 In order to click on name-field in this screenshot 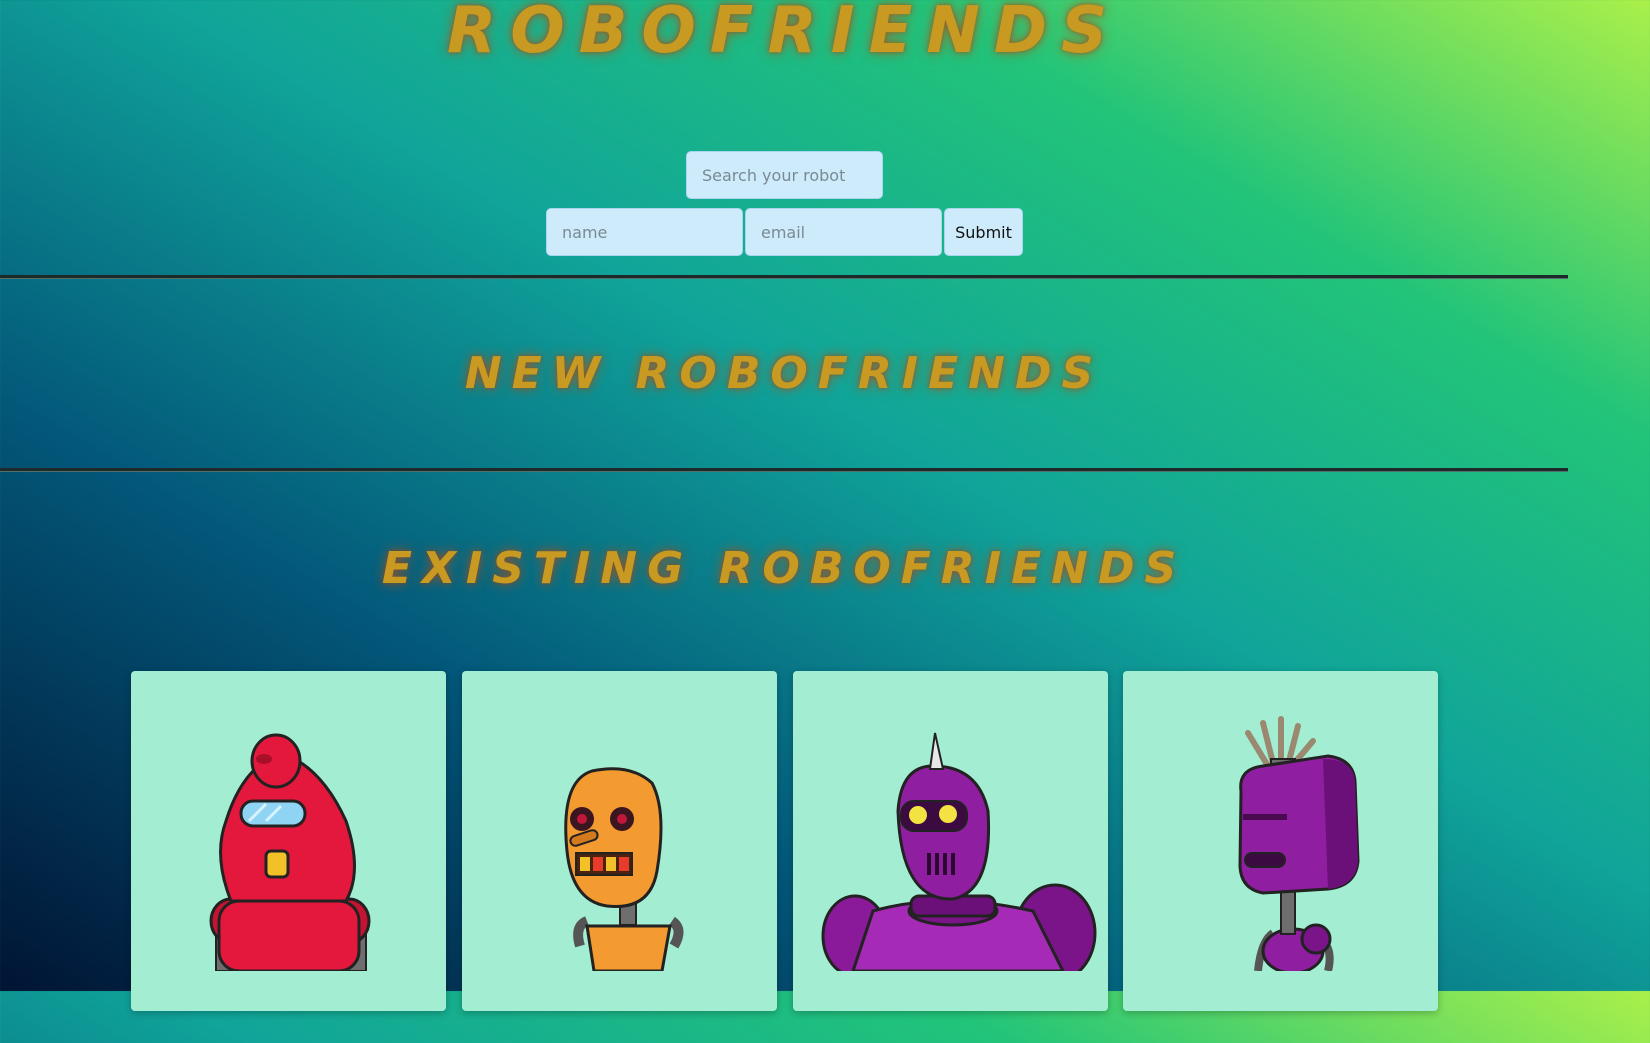, I will do `click(644, 232)`.